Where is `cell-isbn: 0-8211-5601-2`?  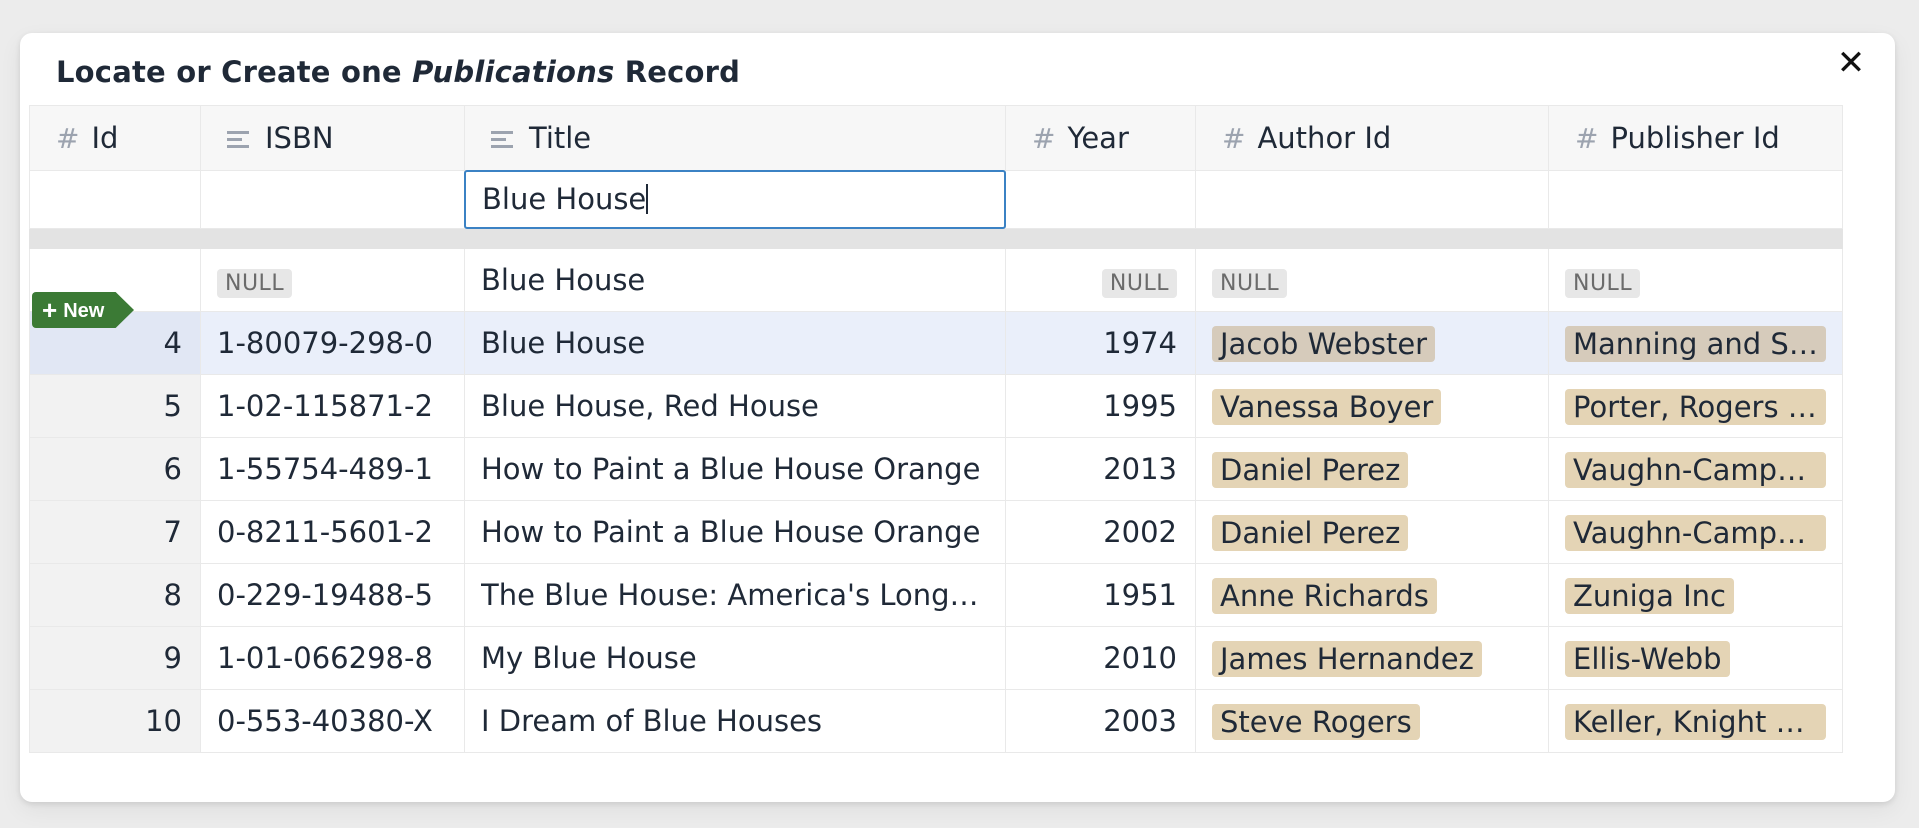
cell-isbn: 0-8211-5601-2 is located at coordinates (332, 532).